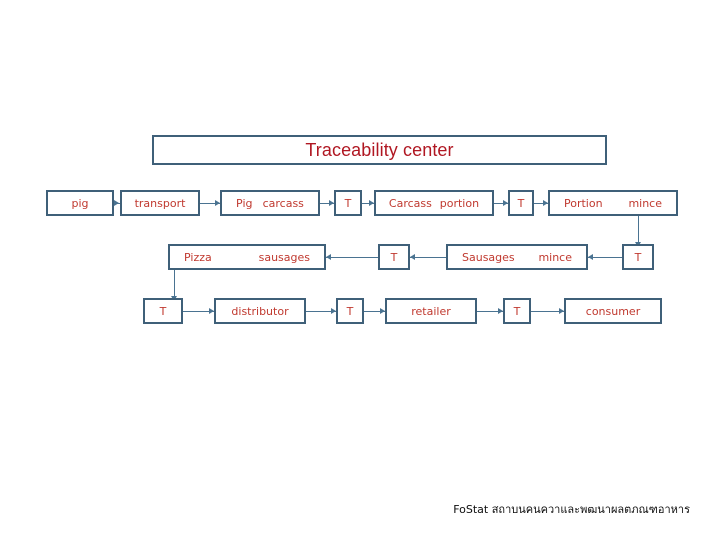  What do you see at coordinates (247, 257) in the screenshot?
I see `node-pizza-sausages: Pizza sausages` at bounding box center [247, 257].